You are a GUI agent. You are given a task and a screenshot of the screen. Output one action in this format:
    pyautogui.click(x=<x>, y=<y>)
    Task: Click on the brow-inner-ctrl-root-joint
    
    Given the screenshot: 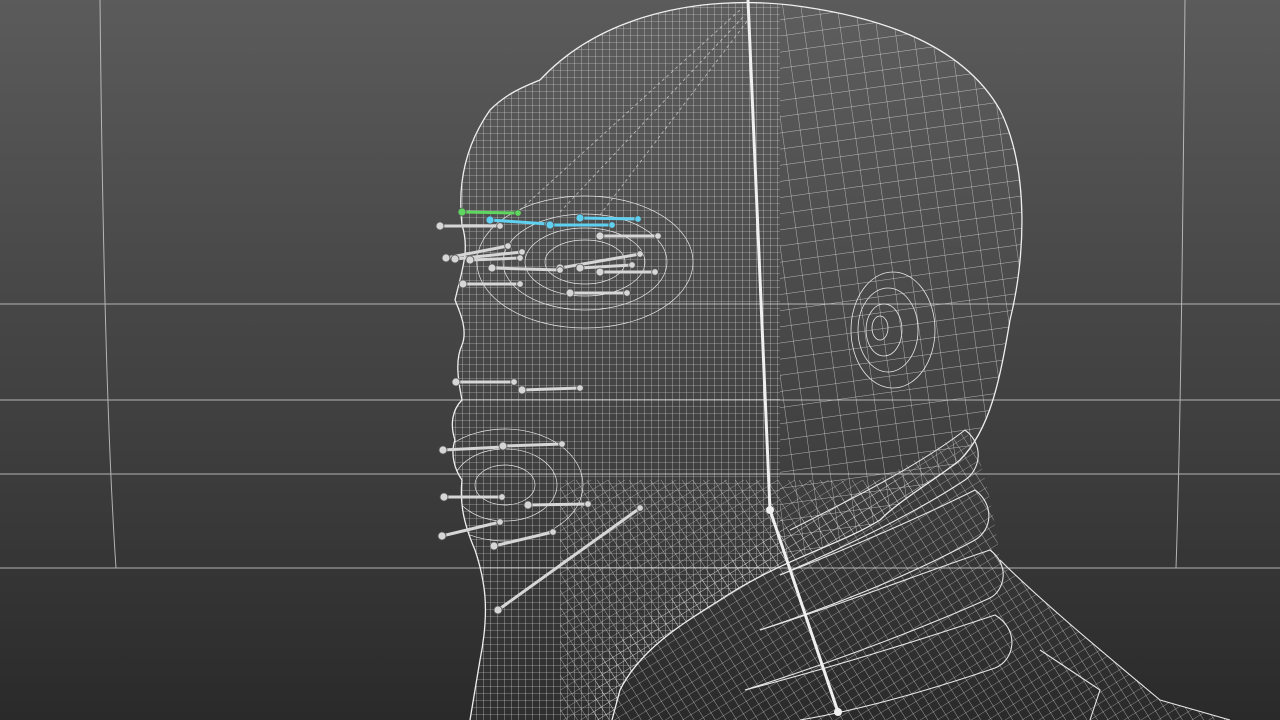 What is the action you would take?
    pyautogui.click(x=462, y=212)
    